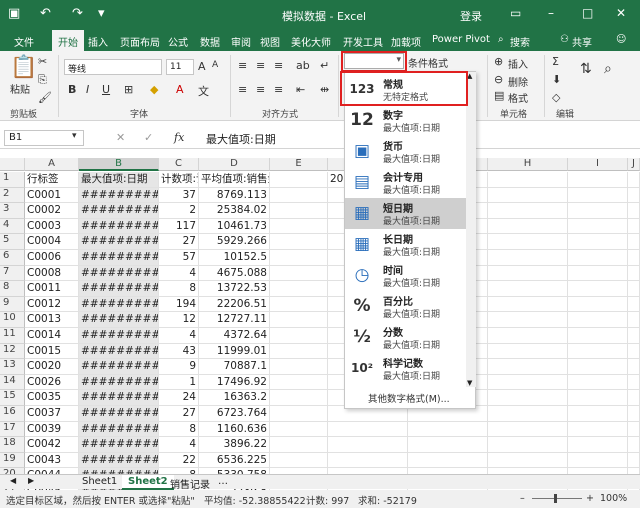 The width and height of the screenshot is (640, 508). What do you see at coordinates (119, 460) in the screenshot?
I see `cell-b19: ##########` at bounding box center [119, 460].